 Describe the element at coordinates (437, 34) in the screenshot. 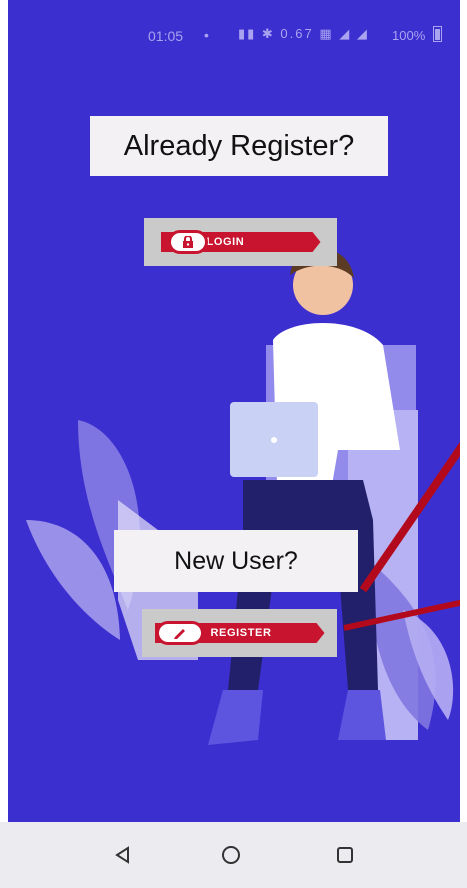

I see `battery-icon` at that location.